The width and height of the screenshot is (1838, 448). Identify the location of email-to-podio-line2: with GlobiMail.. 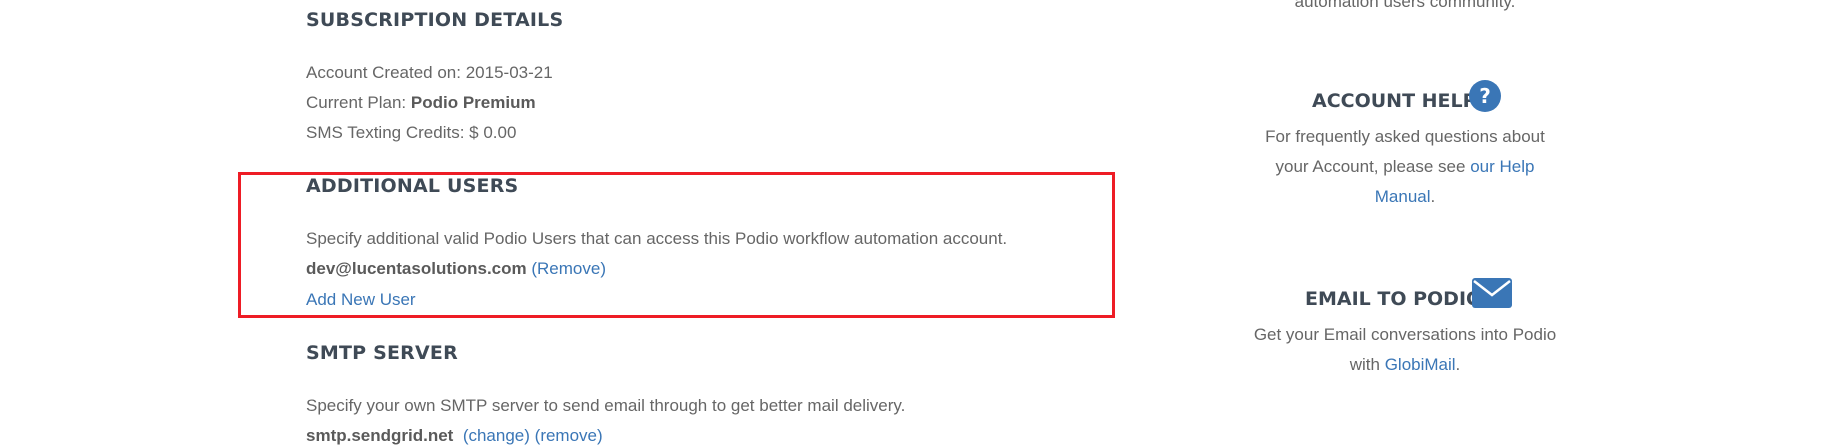
(1405, 365).